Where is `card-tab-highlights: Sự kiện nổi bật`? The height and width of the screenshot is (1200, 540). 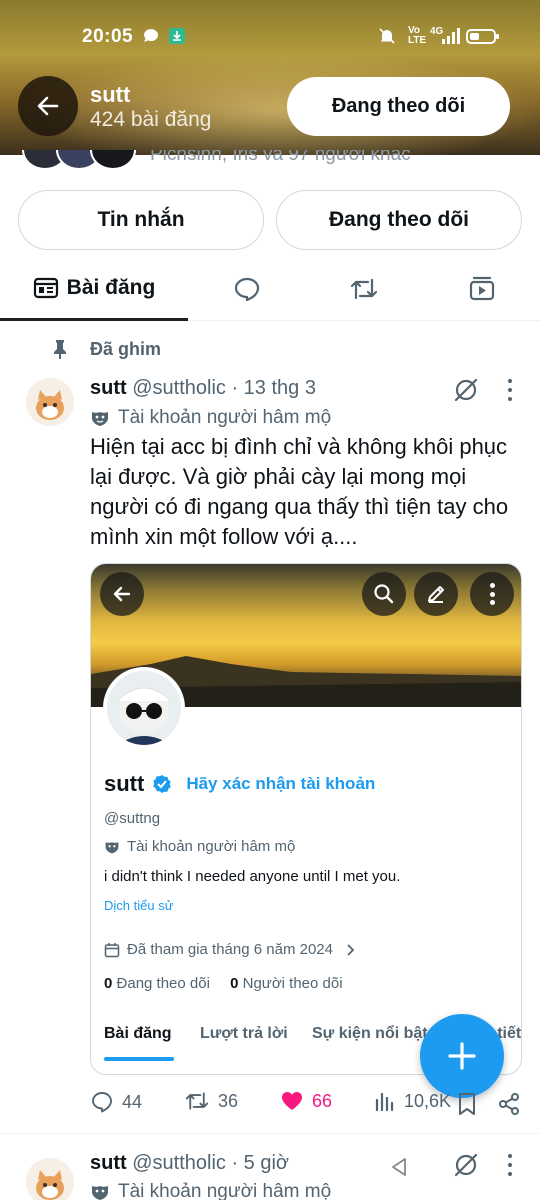 card-tab-highlights: Sự kiện nổi bật is located at coordinates (370, 1033).